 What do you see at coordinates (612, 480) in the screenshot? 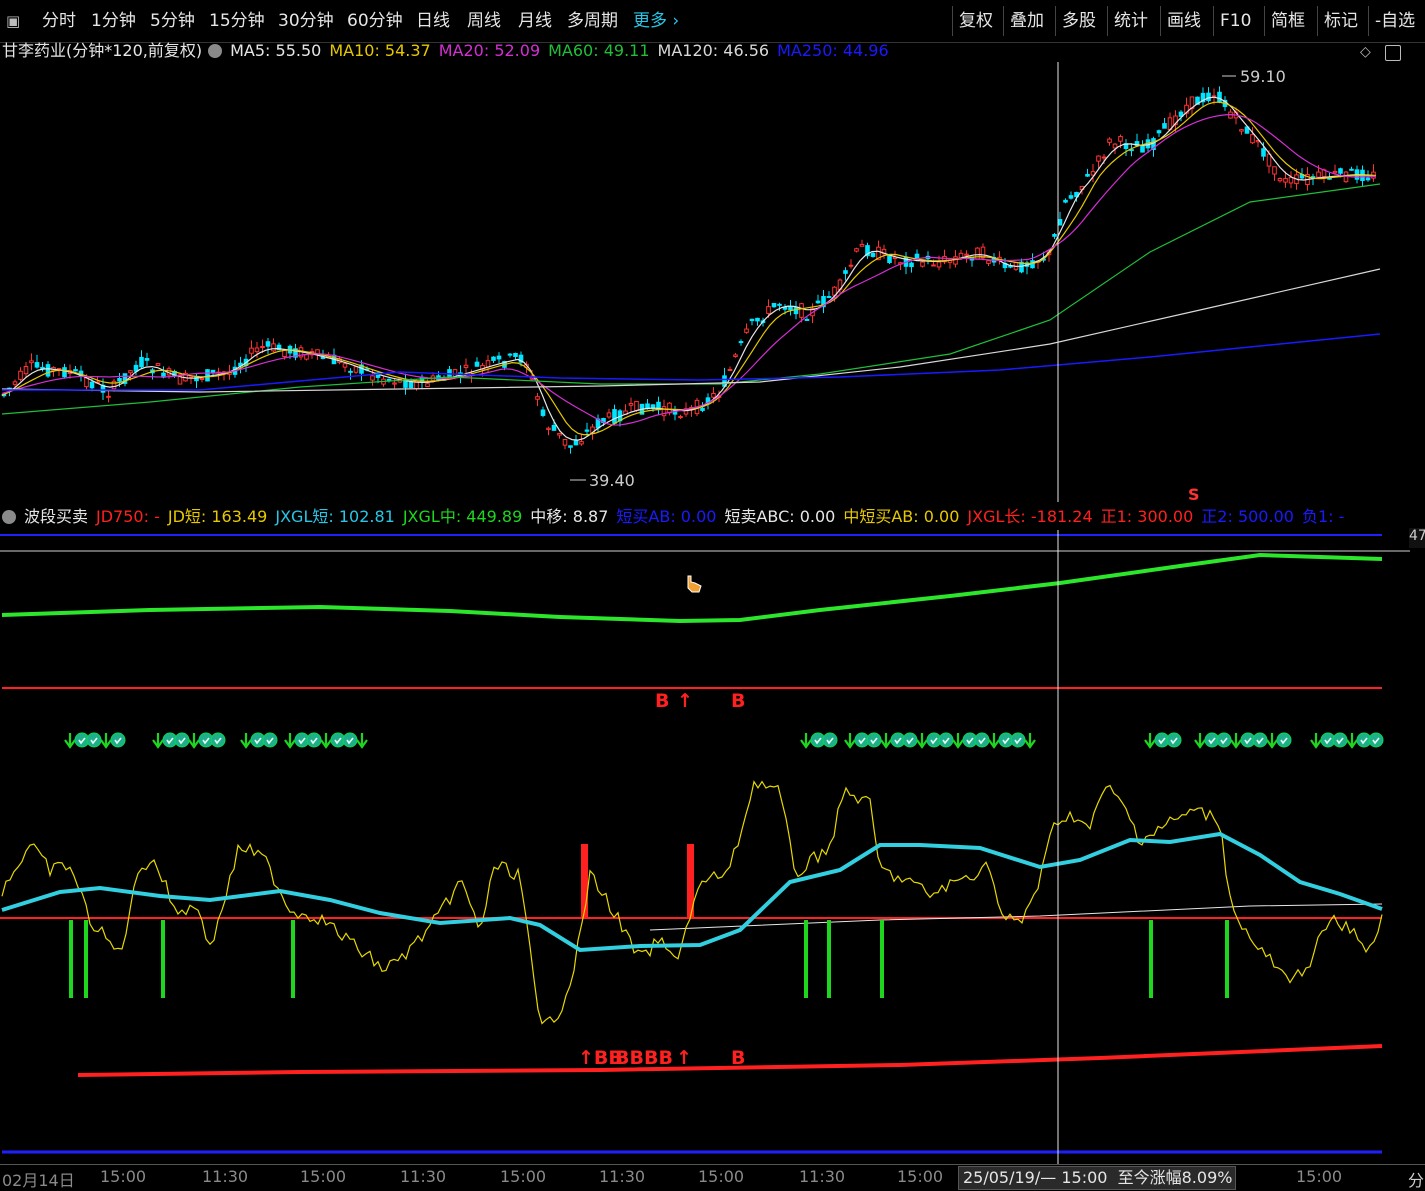
I see `low-price-label: 39.40` at bounding box center [612, 480].